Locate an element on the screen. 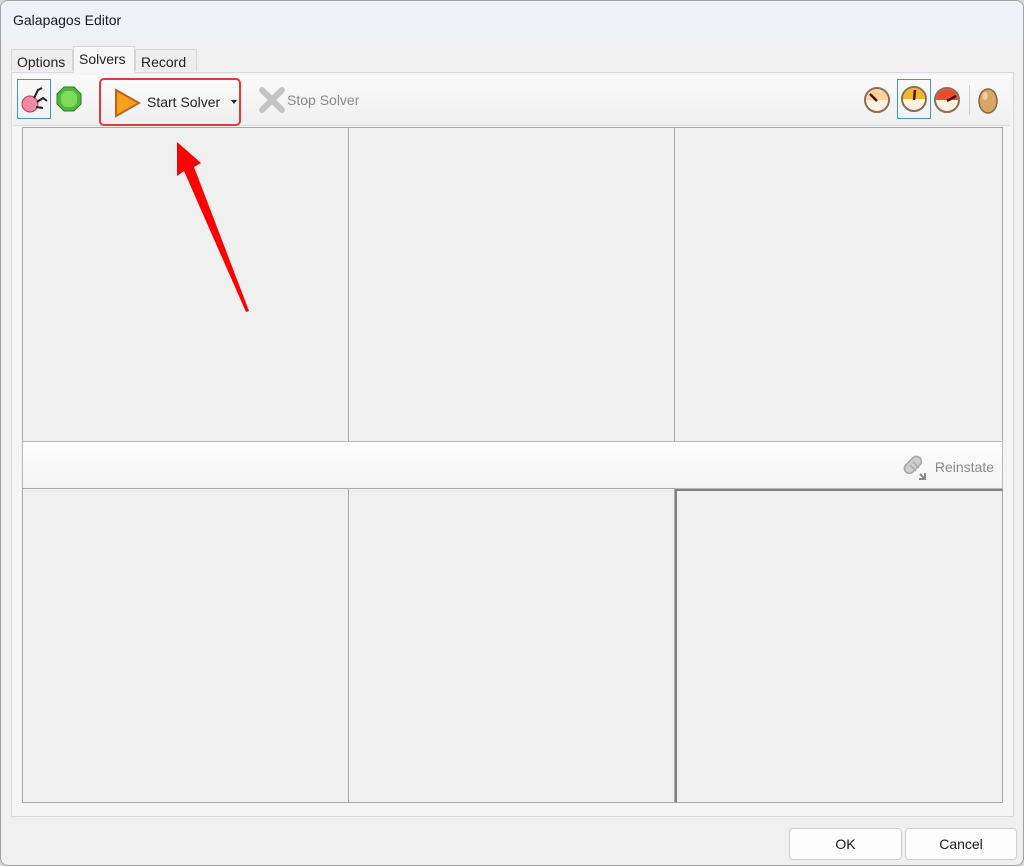 The image size is (1024, 866). egg-button is located at coordinates (990, 100).